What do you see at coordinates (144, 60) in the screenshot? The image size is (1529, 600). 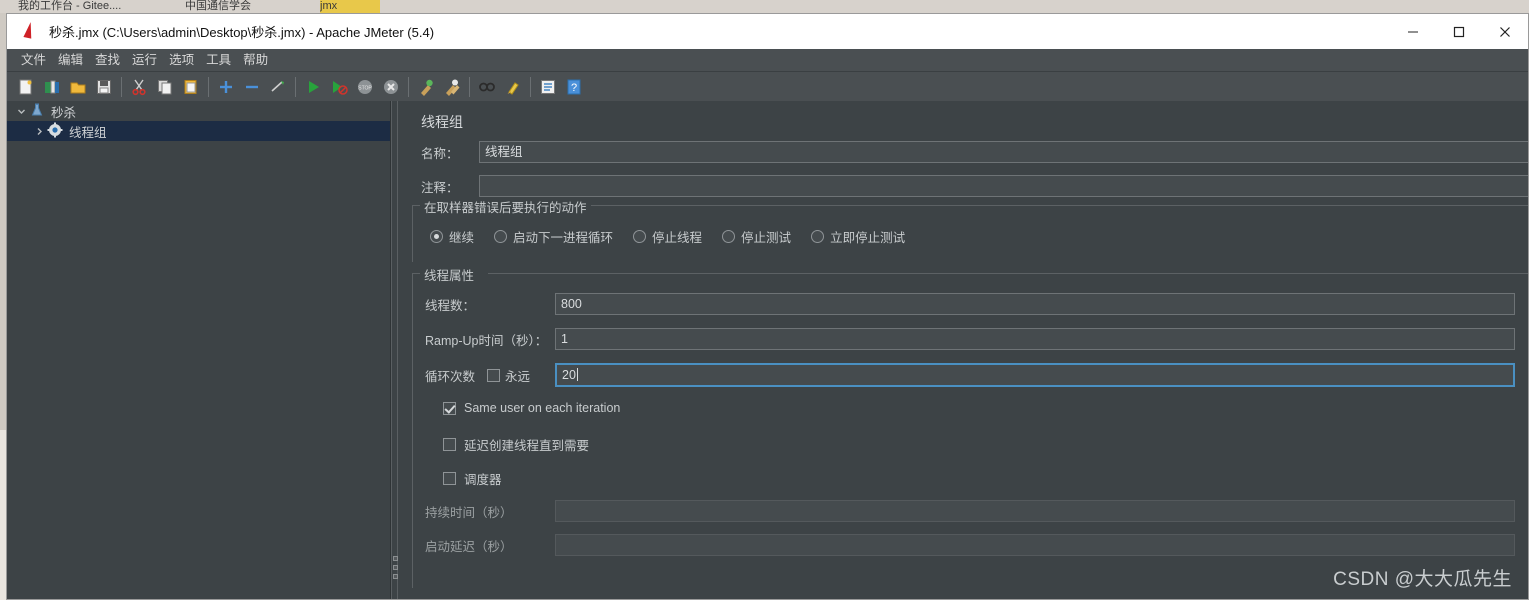 I see `menu-run: 运行` at bounding box center [144, 60].